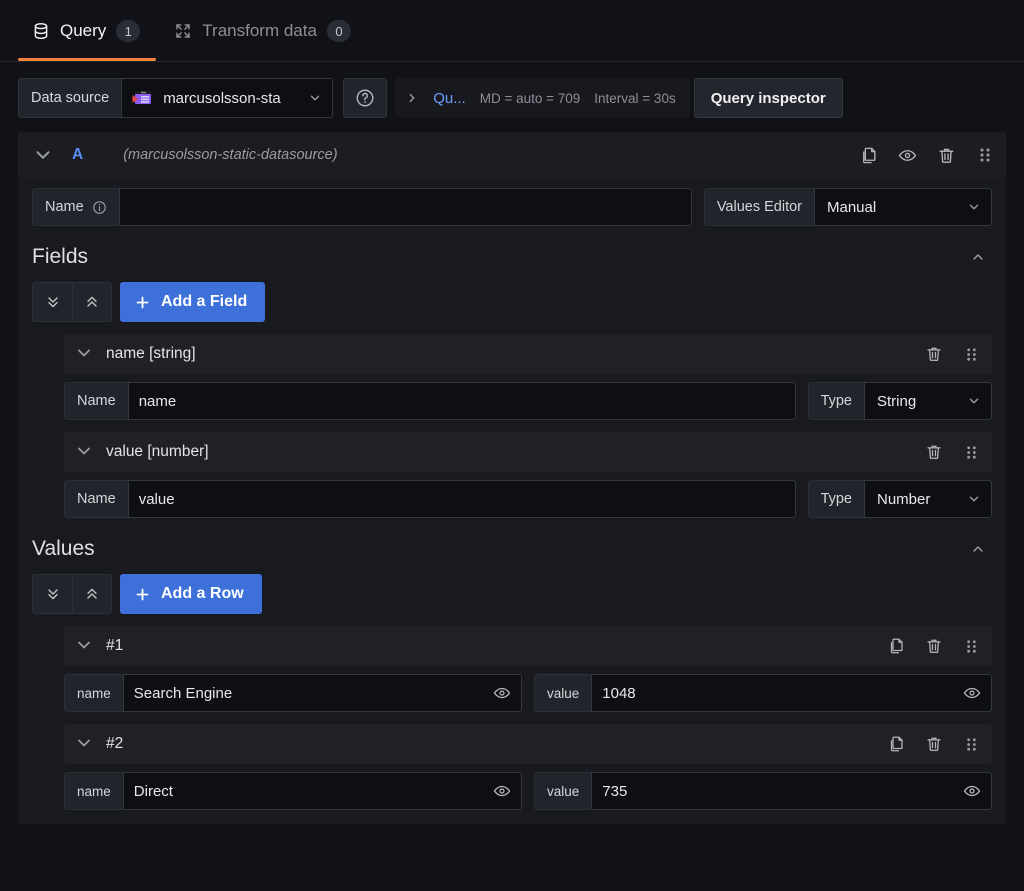  What do you see at coordinates (405, 207) in the screenshot?
I see `query-name-input` at bounding box center [405, 207].